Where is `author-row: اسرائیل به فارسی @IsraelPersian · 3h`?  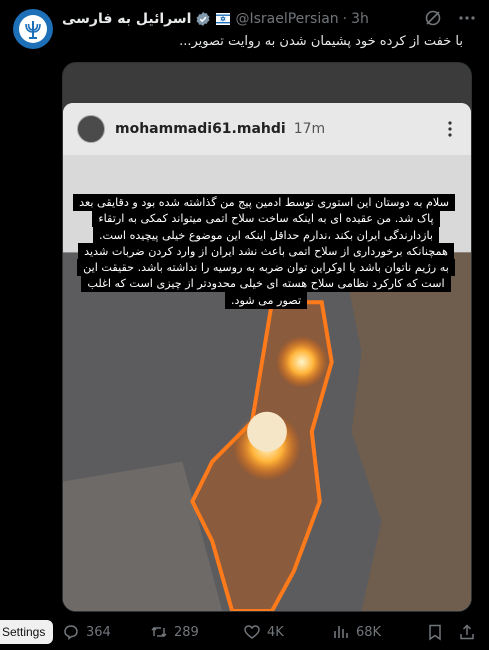 author-row: اسرائیل به فارسی @IsraelPersian · 3h is located at coordinates (215, 19).